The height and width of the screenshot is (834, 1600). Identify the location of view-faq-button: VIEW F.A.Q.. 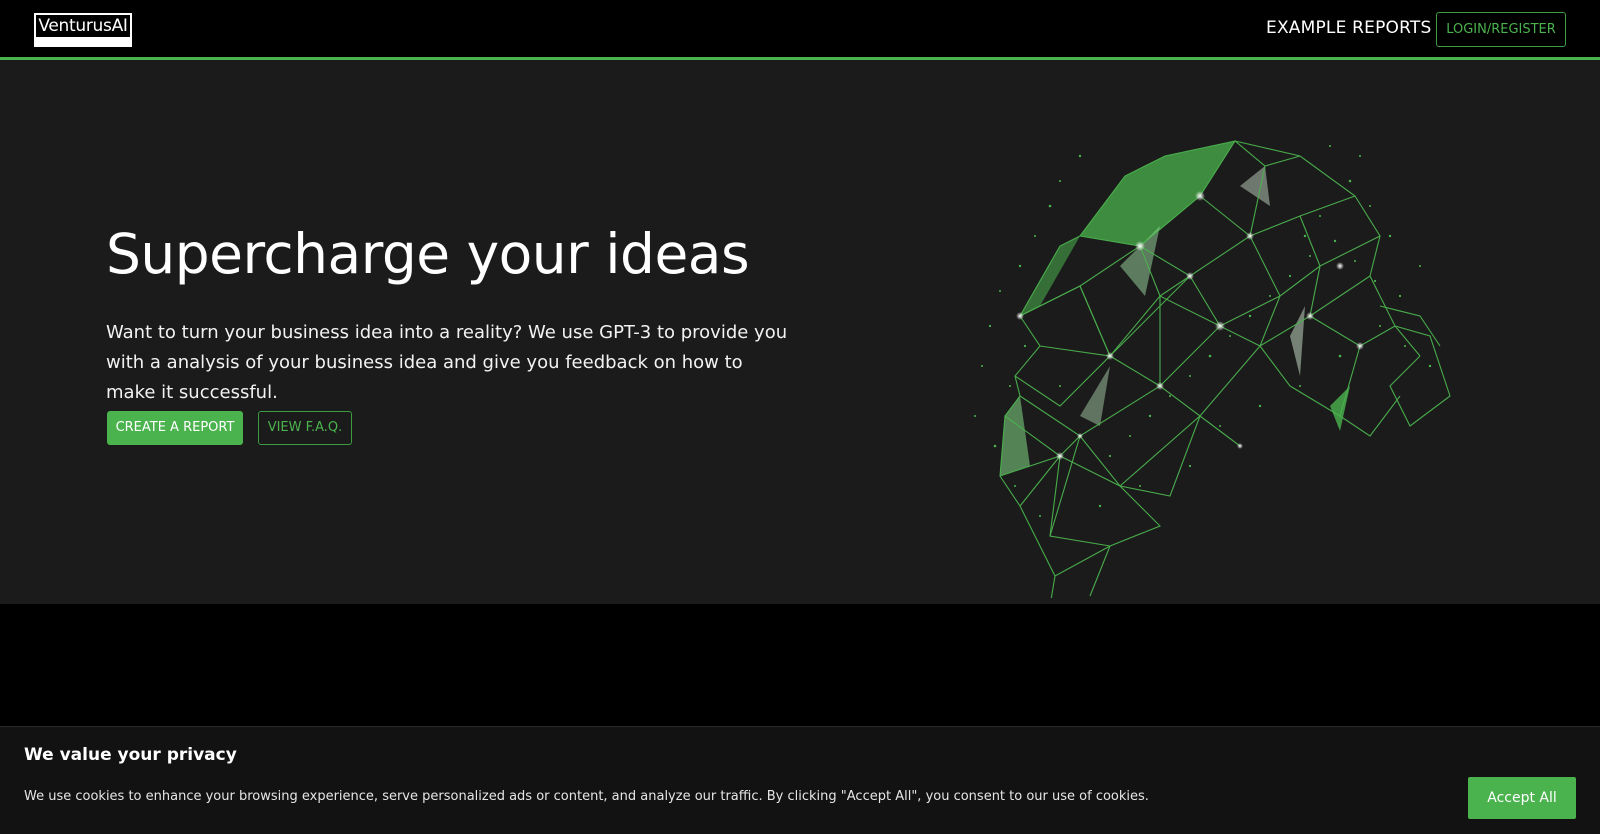
(305, 428).